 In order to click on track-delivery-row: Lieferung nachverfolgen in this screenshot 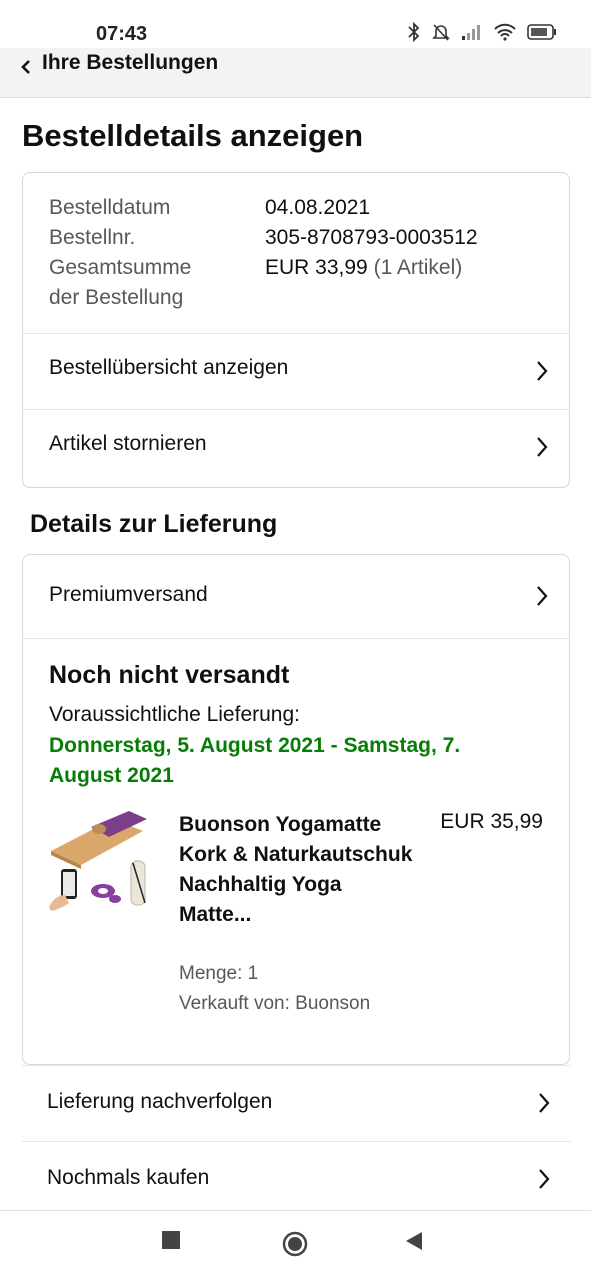, I will do `click(296, 1103)`.